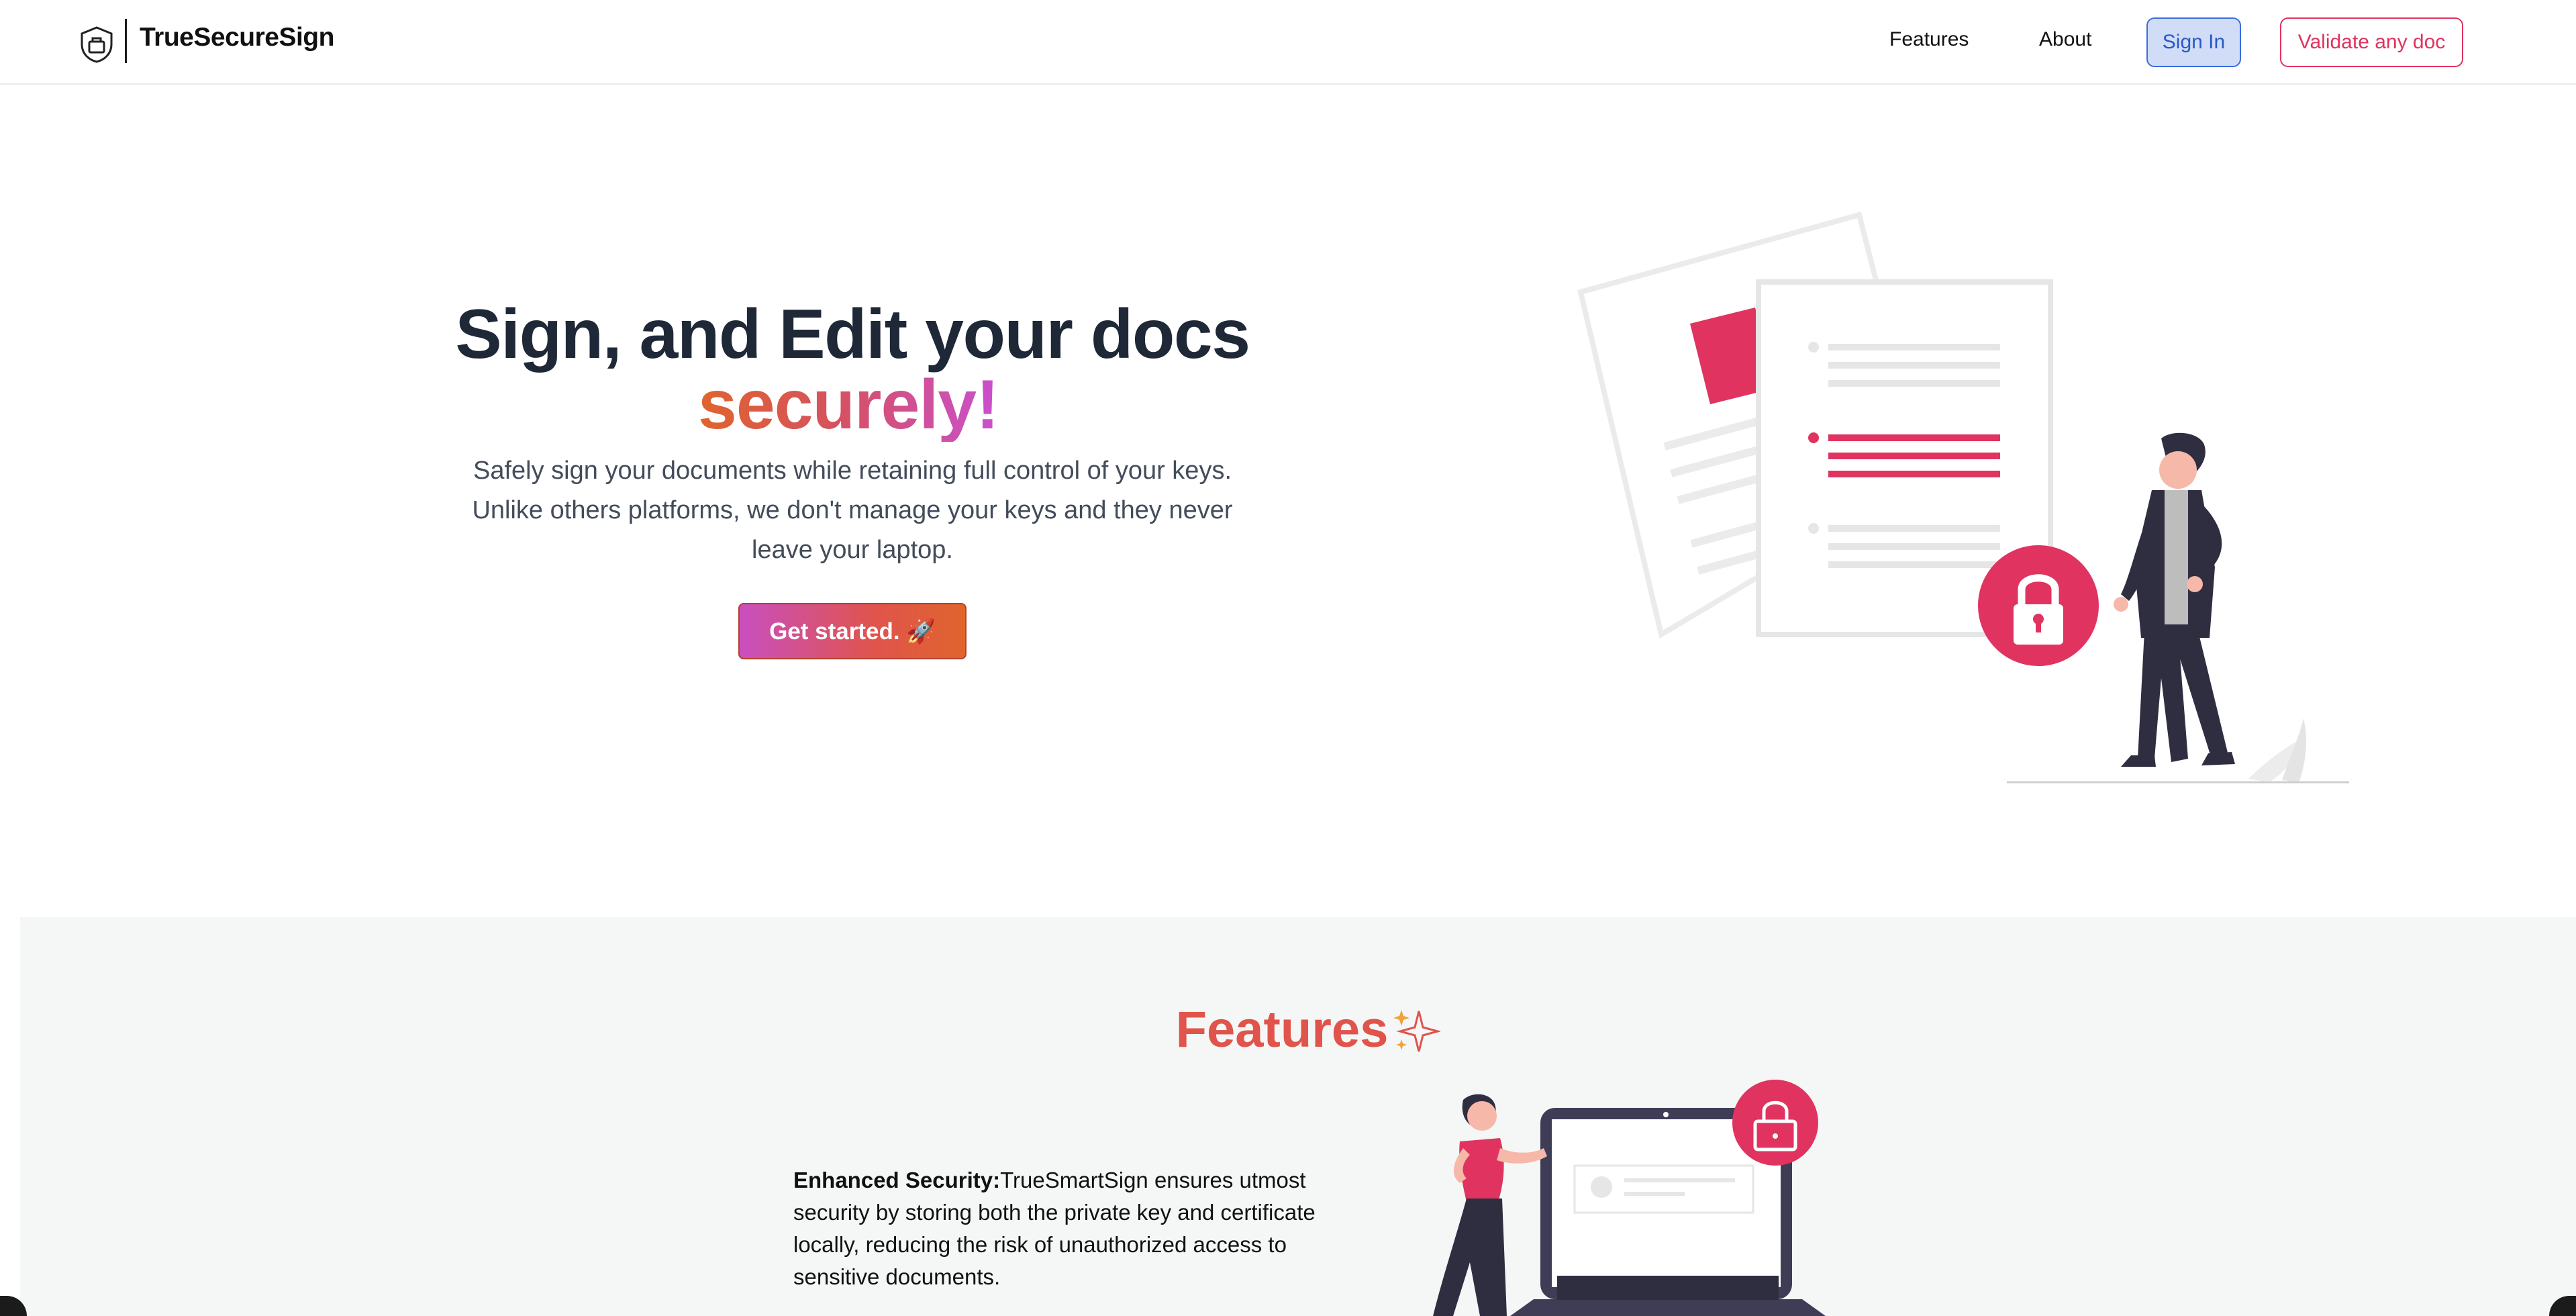 This screenshot has width=2576, height=1316. I want to click on nav-link-about: About, so click(2065, 39).